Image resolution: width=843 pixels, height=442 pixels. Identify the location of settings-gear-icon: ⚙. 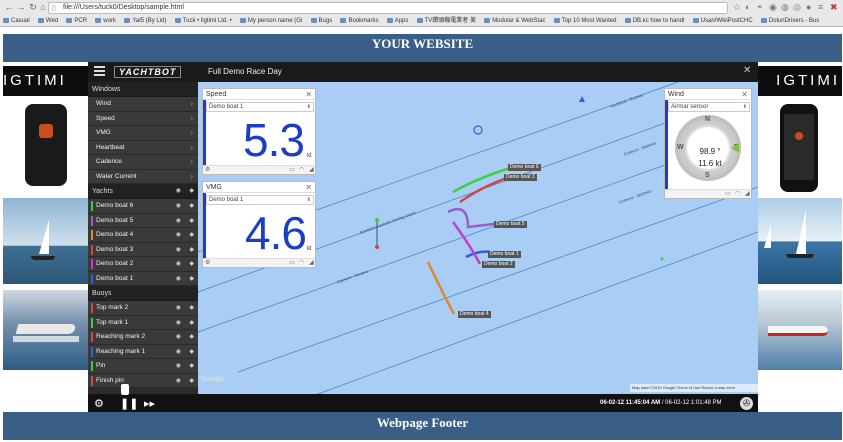
(99, 404).